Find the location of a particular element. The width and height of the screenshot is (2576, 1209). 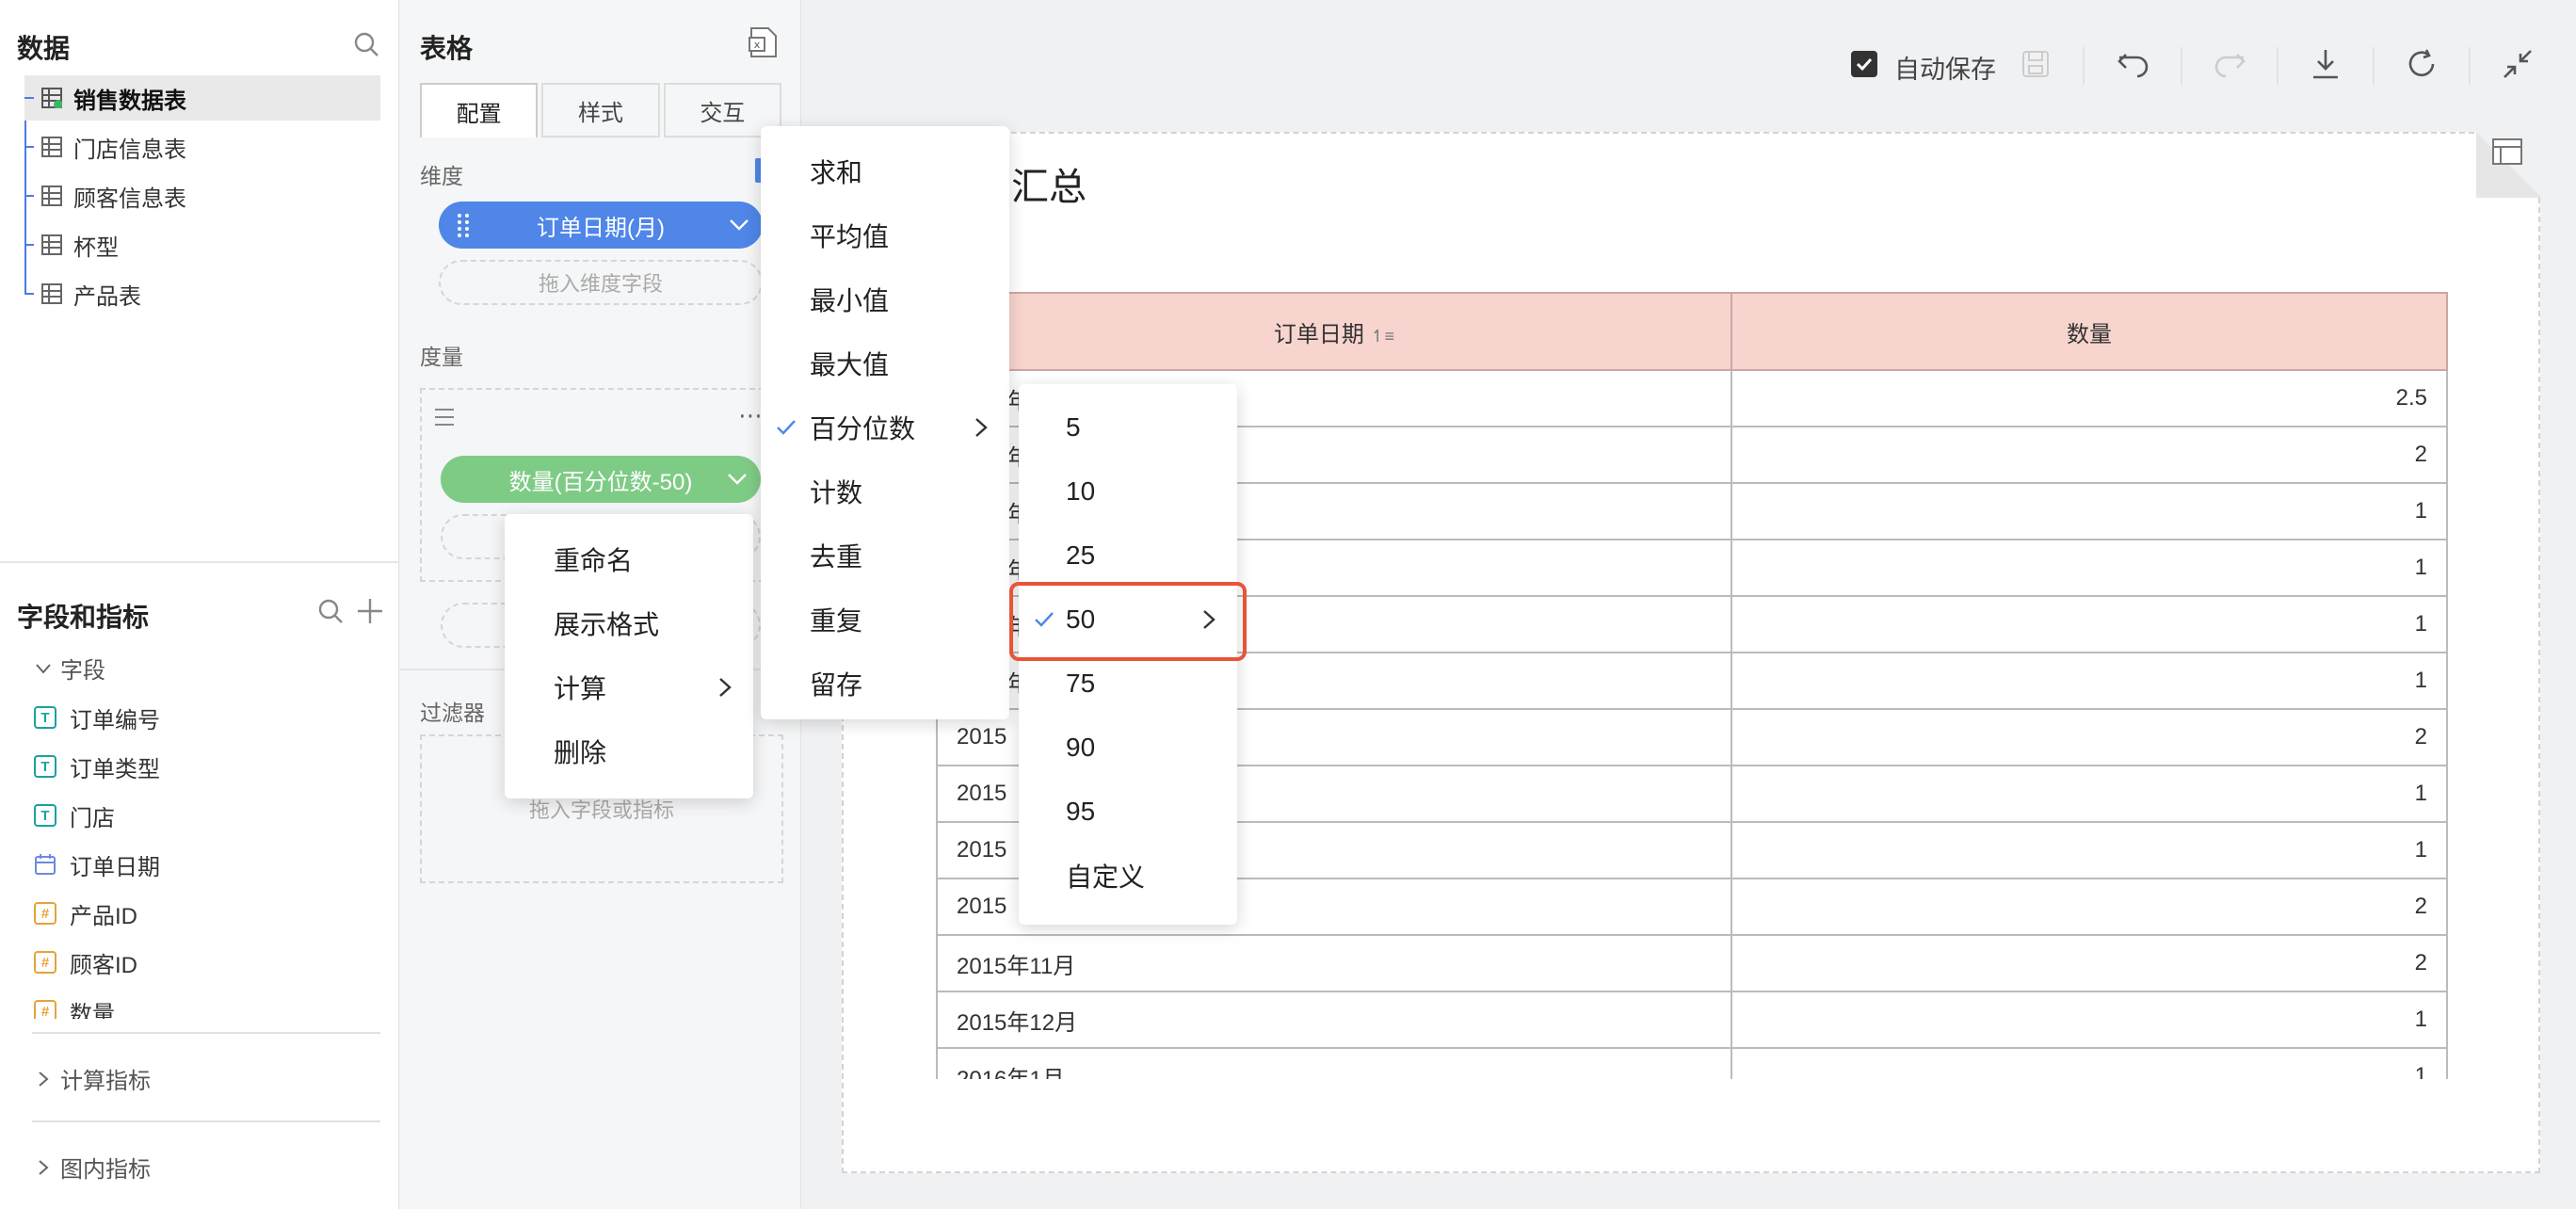

field-item: T 订单类型 is located at coordinates (97, 766).